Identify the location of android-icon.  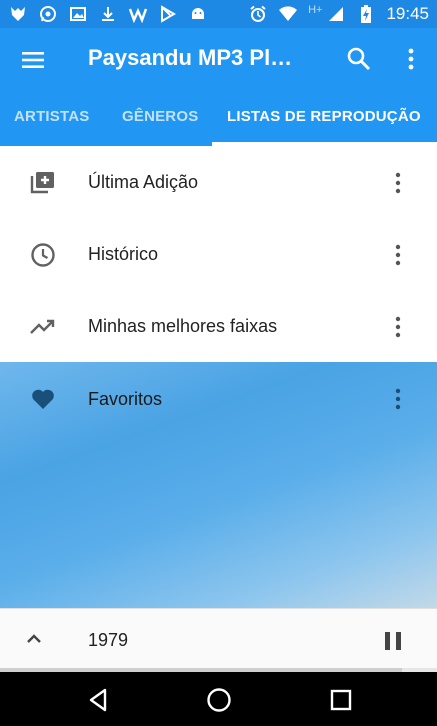
(198, 14).